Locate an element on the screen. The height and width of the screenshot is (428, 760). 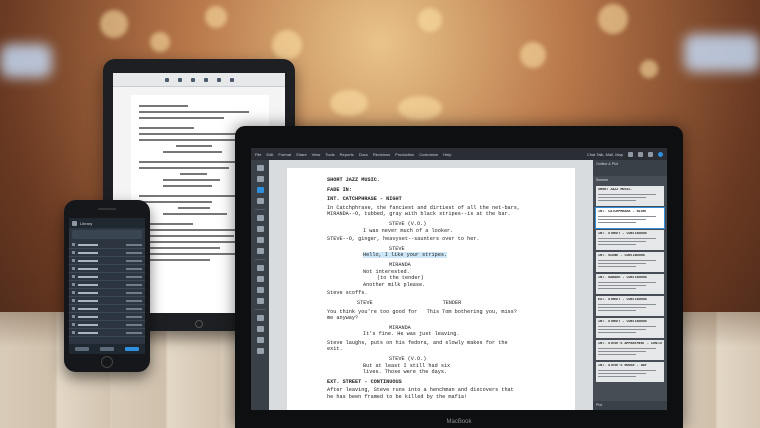
scene-card: SHORT JAZZ MUSIC. is located at coordinates (630, 196).